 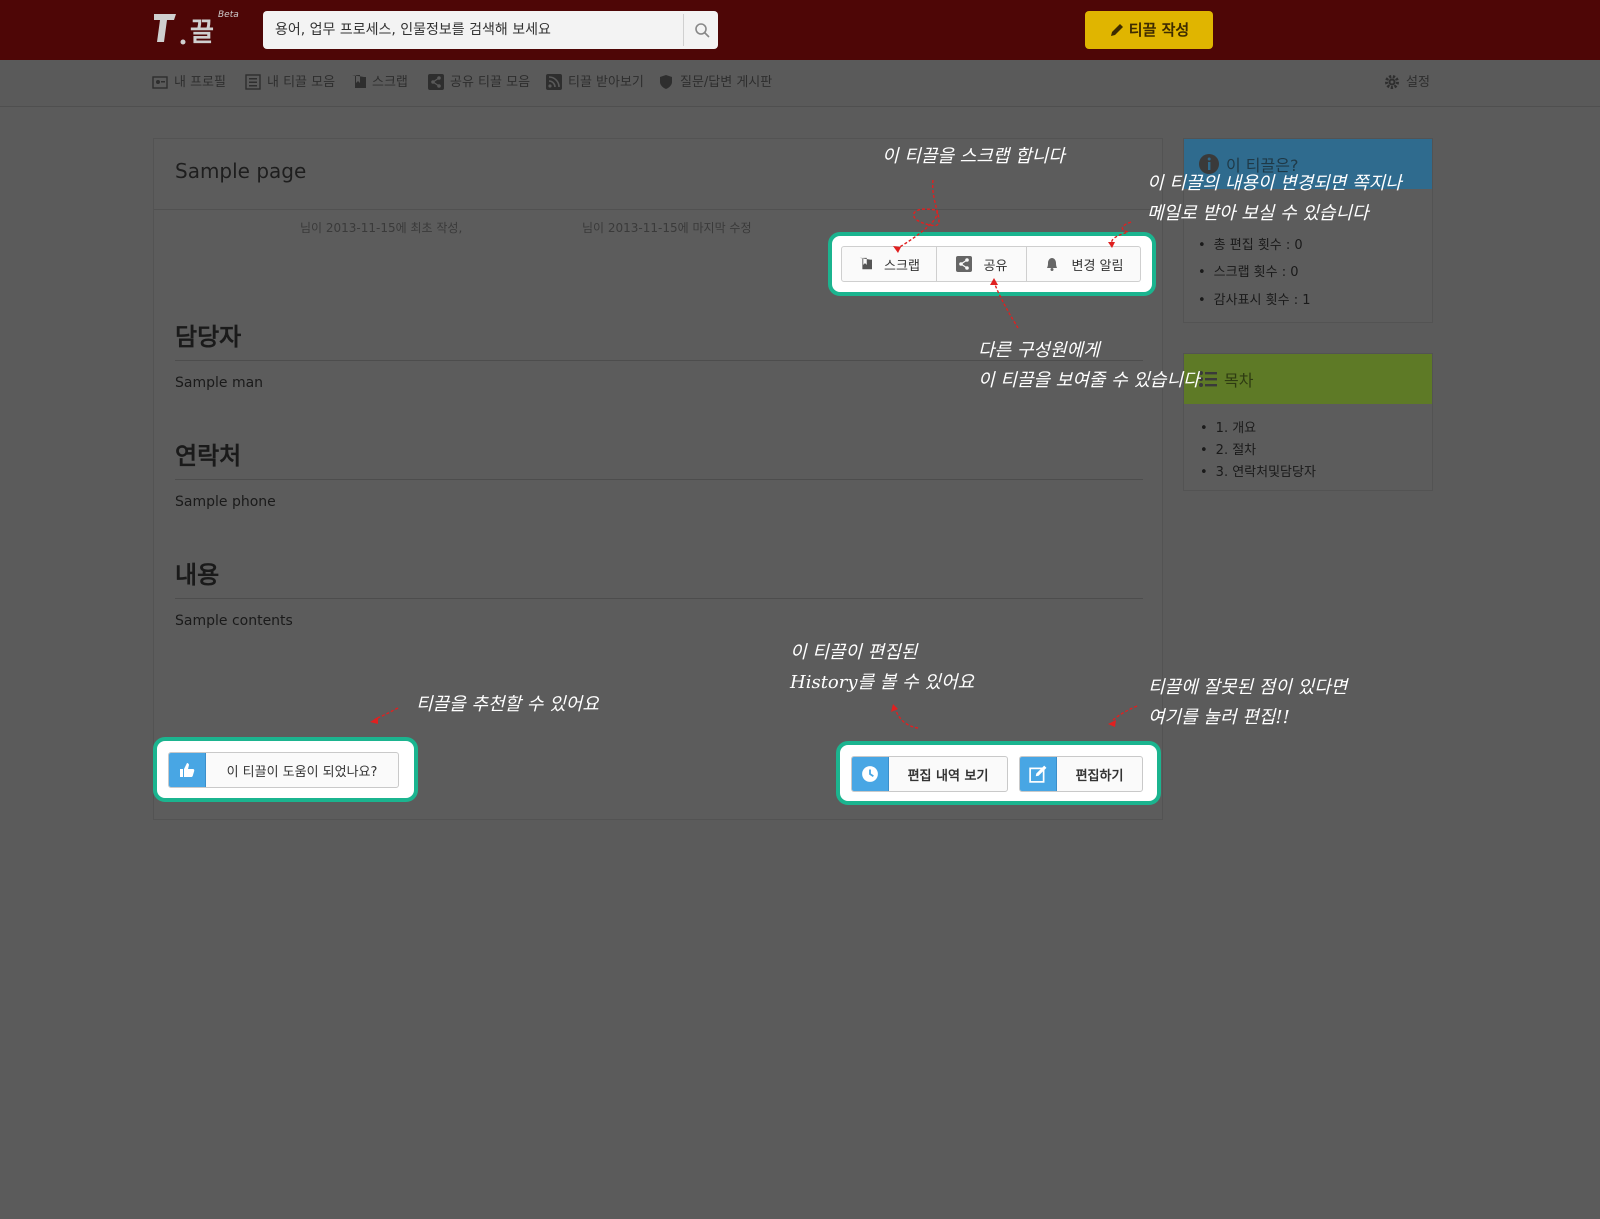 I want to click on annotation-edit-line1: 티끌에 잘못된 점이 있다면, so click(x=1248, y=687).